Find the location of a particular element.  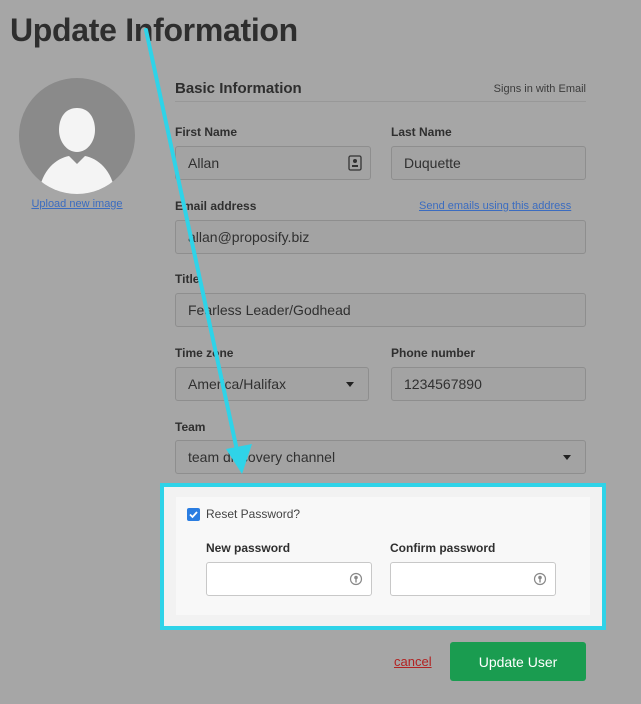

checkmark-icon is located at coordinates (193, 515).